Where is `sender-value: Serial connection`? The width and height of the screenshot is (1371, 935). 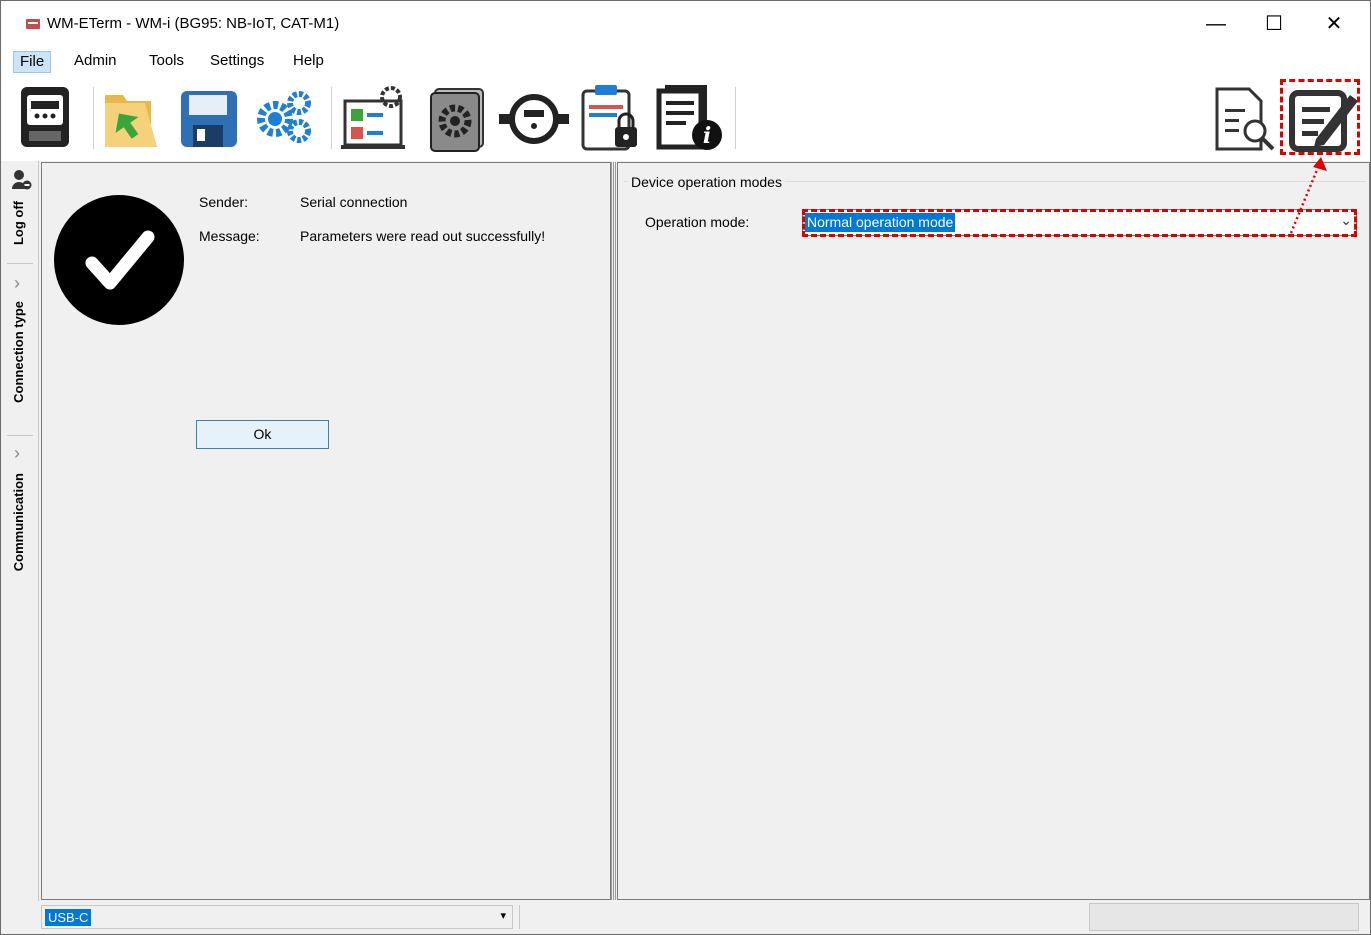 sender-value: Serial connection is located at coordinates (354, 202).